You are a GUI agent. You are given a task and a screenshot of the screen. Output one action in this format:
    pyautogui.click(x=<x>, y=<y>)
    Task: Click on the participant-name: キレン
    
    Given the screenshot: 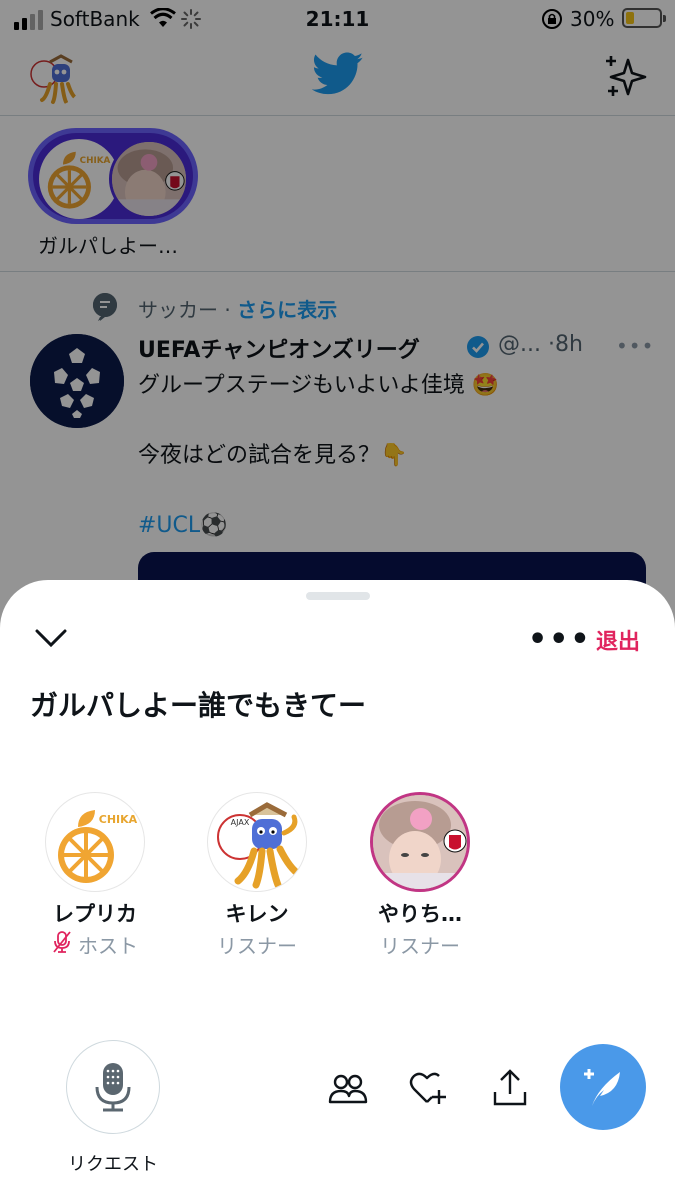 What is the action you would take?
    pyautogui.click(x=257, y=914)
    